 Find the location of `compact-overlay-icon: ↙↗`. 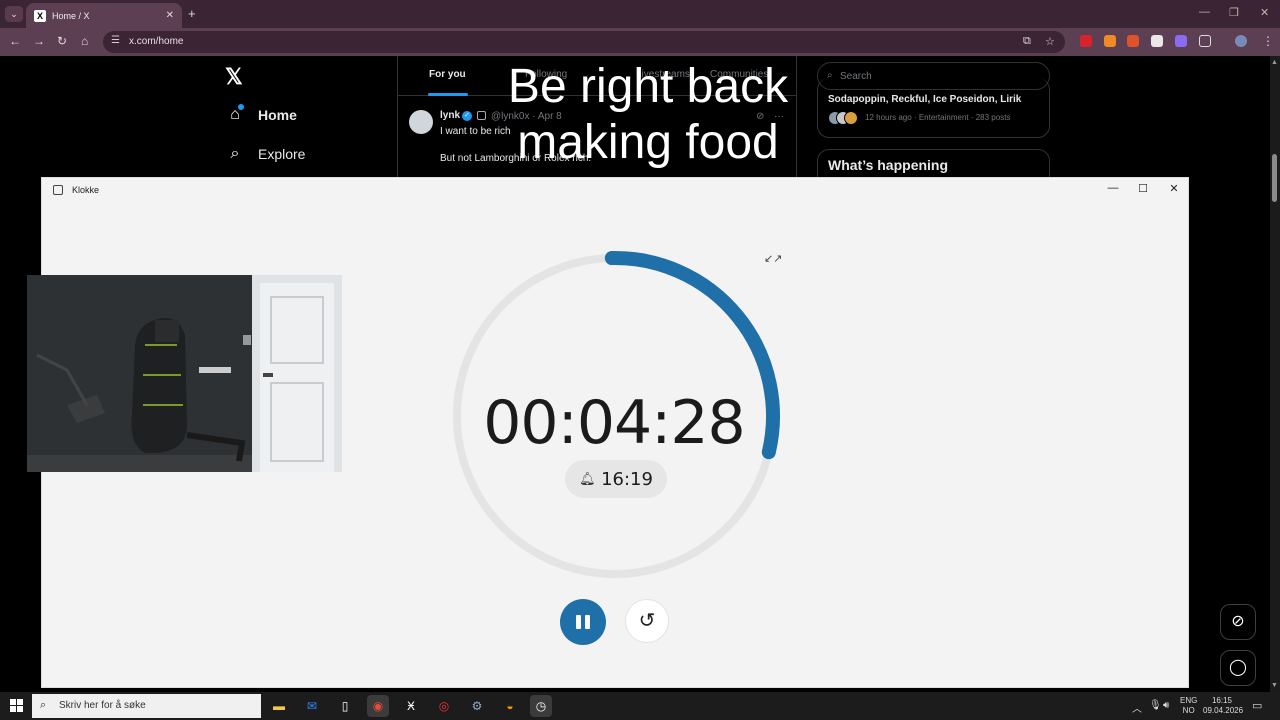

compact-overlay-icon: ↙↗ is located at coordinates (773, 258).